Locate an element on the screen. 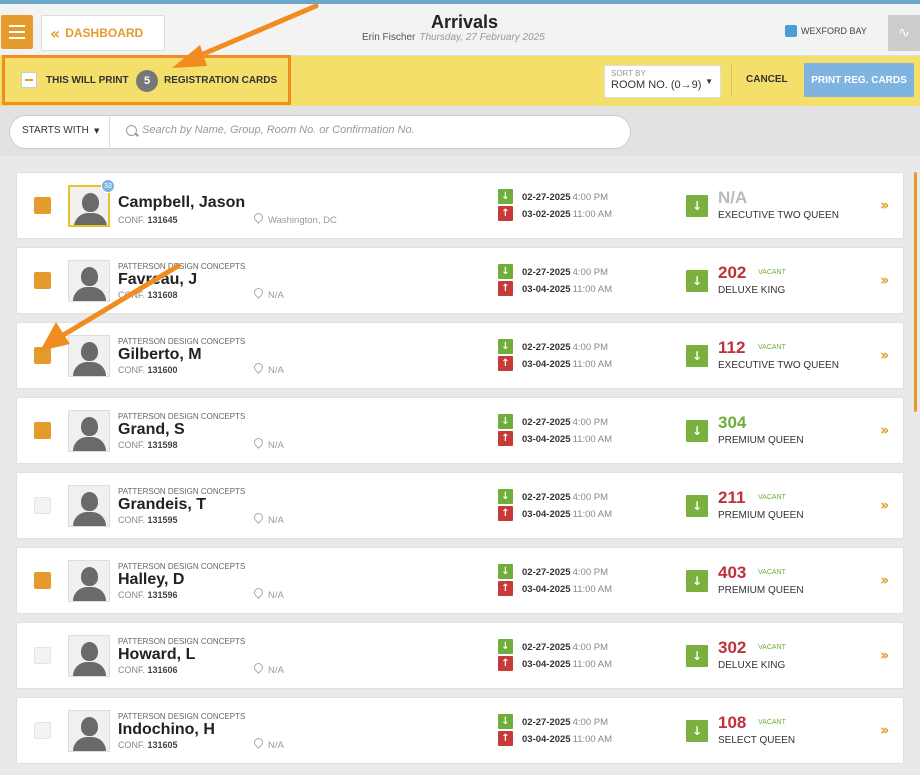 The width and height of the screenshot is (920, 775). select-all-toggle is located at coordinates (29, 80).